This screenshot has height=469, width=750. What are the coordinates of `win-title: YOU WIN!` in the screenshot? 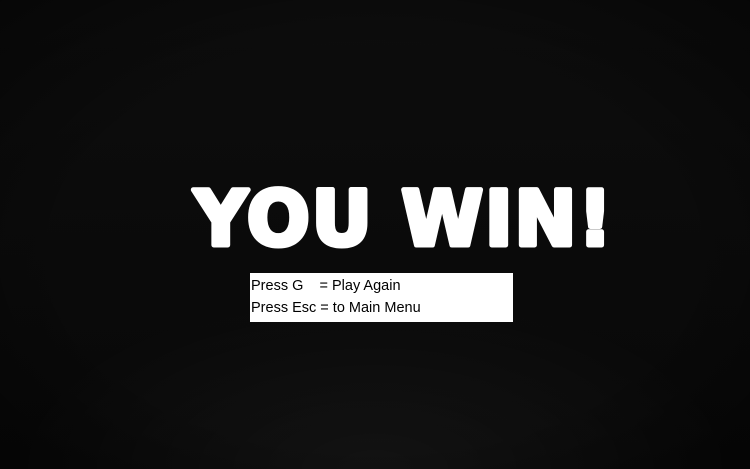 It's located at (405, 210).